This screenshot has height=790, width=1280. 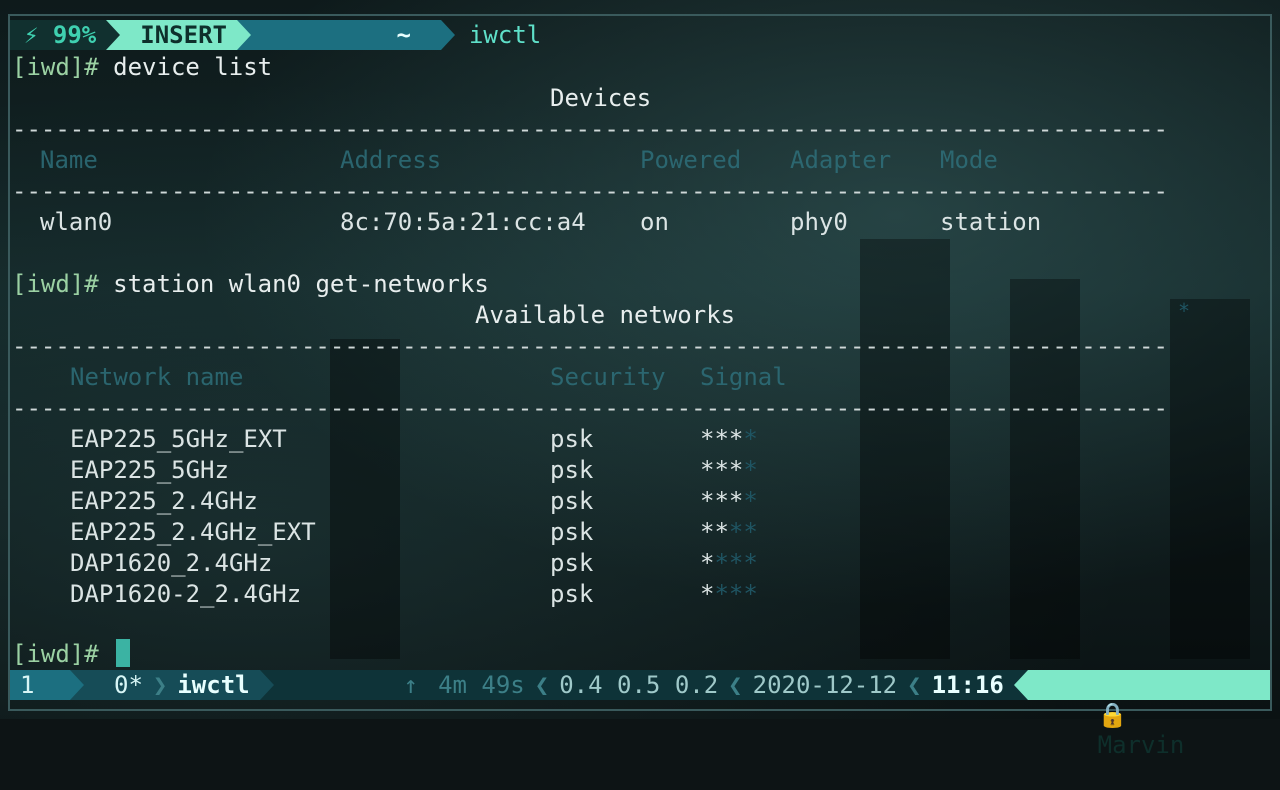 I want to click on network-name: EAP225_5GHz, so click(x=149, y=470).